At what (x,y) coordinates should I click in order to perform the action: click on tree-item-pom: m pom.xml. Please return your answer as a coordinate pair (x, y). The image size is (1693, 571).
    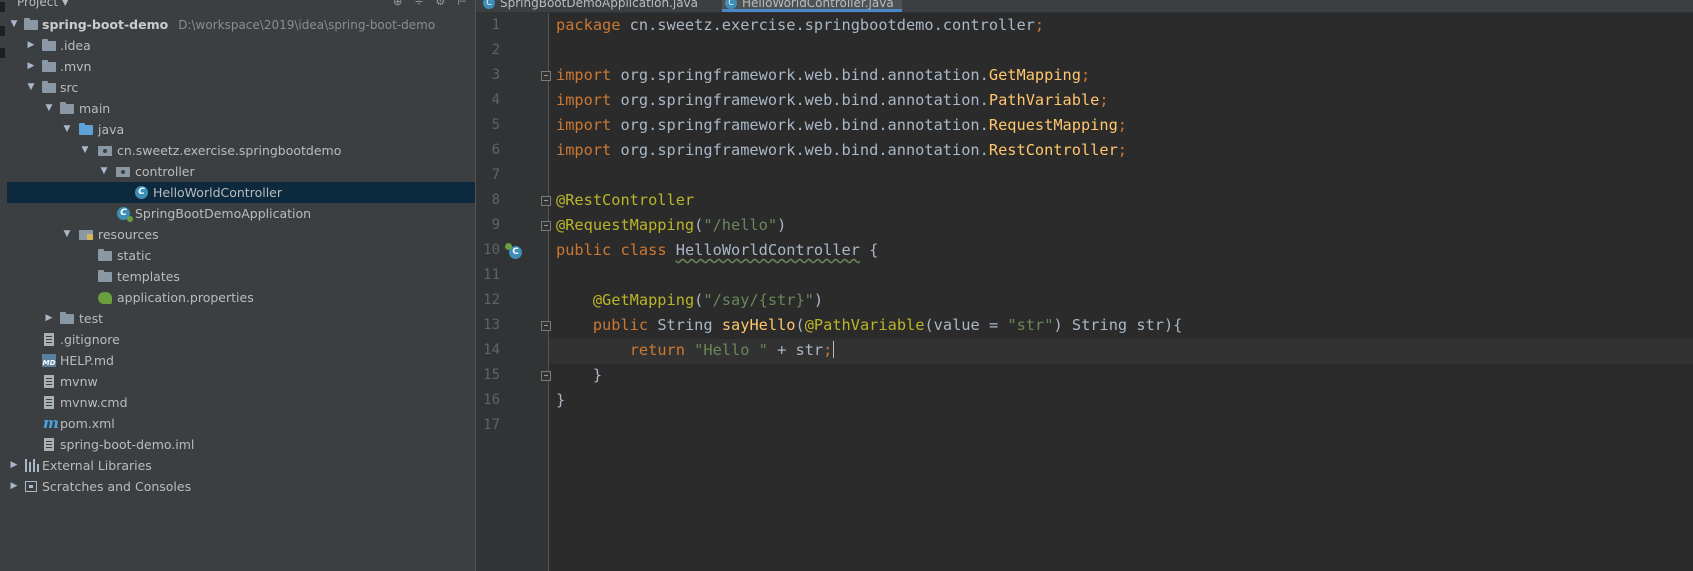
    Looking at the image, I should click on (241, 423).